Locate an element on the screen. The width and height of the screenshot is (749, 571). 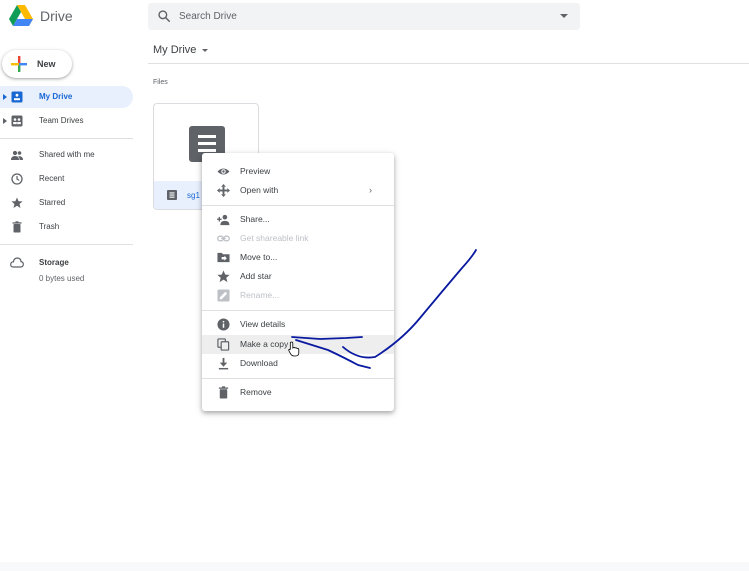
copy-icon is located at coordinates (223, 344).